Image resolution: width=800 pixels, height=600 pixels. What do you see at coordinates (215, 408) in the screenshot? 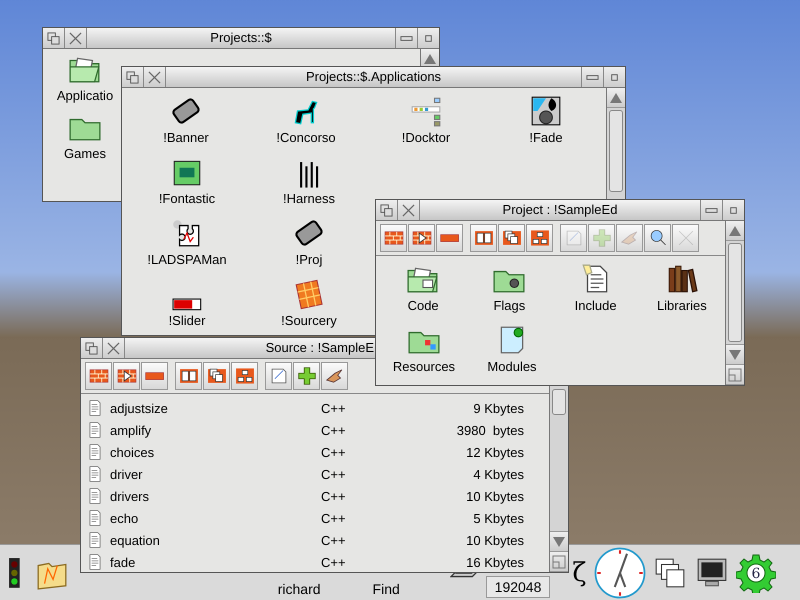
I see `file-name: adjustsize` at bounding box center [215, 408].